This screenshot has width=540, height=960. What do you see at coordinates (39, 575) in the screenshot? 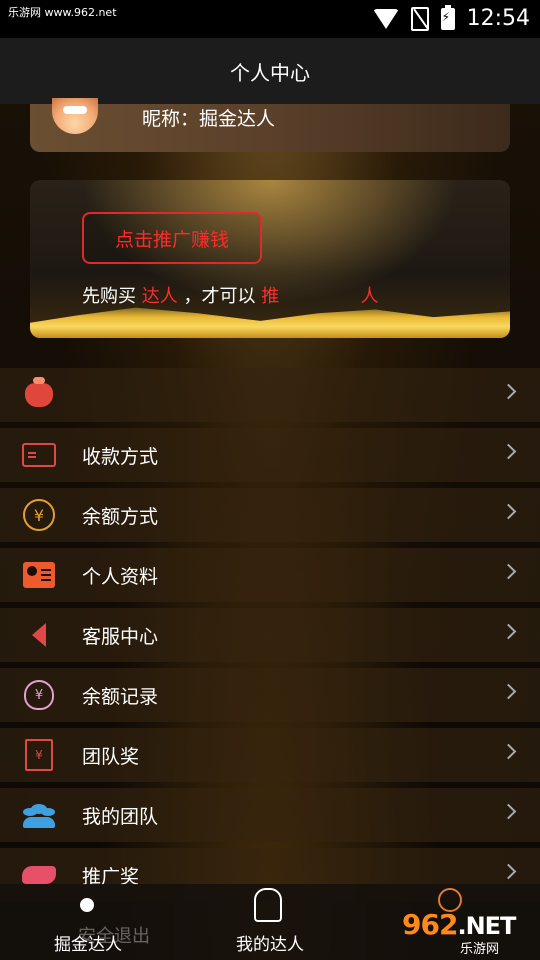
I see `id-card-icon` at bounding box center [39, 575].